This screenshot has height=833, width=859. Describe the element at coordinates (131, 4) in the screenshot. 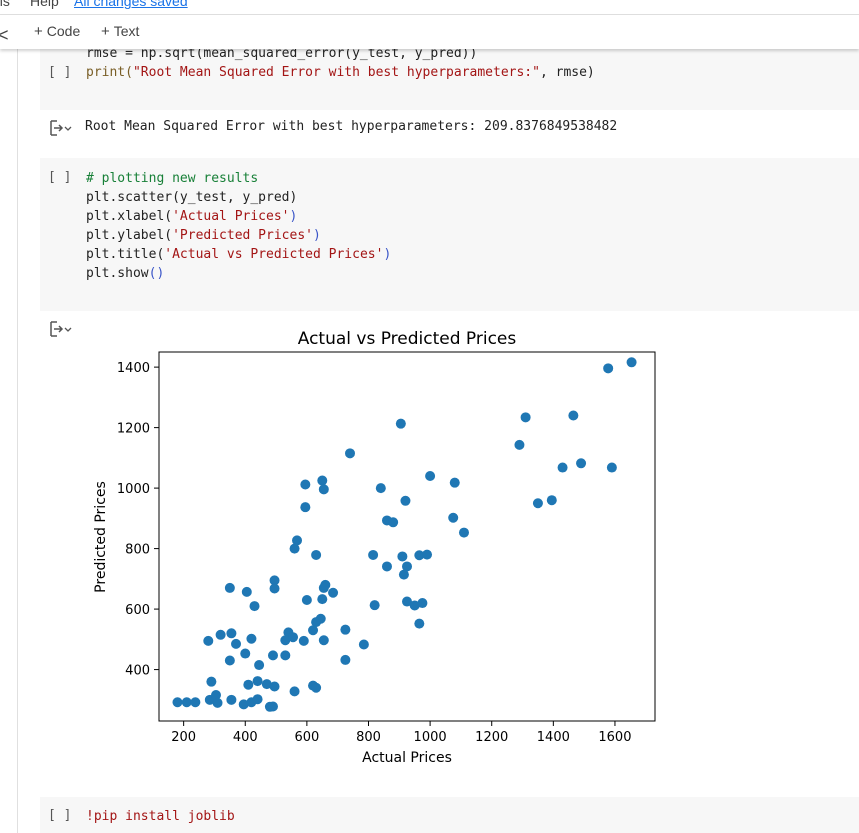

I see `save-status-link: All changes saved` at that location.